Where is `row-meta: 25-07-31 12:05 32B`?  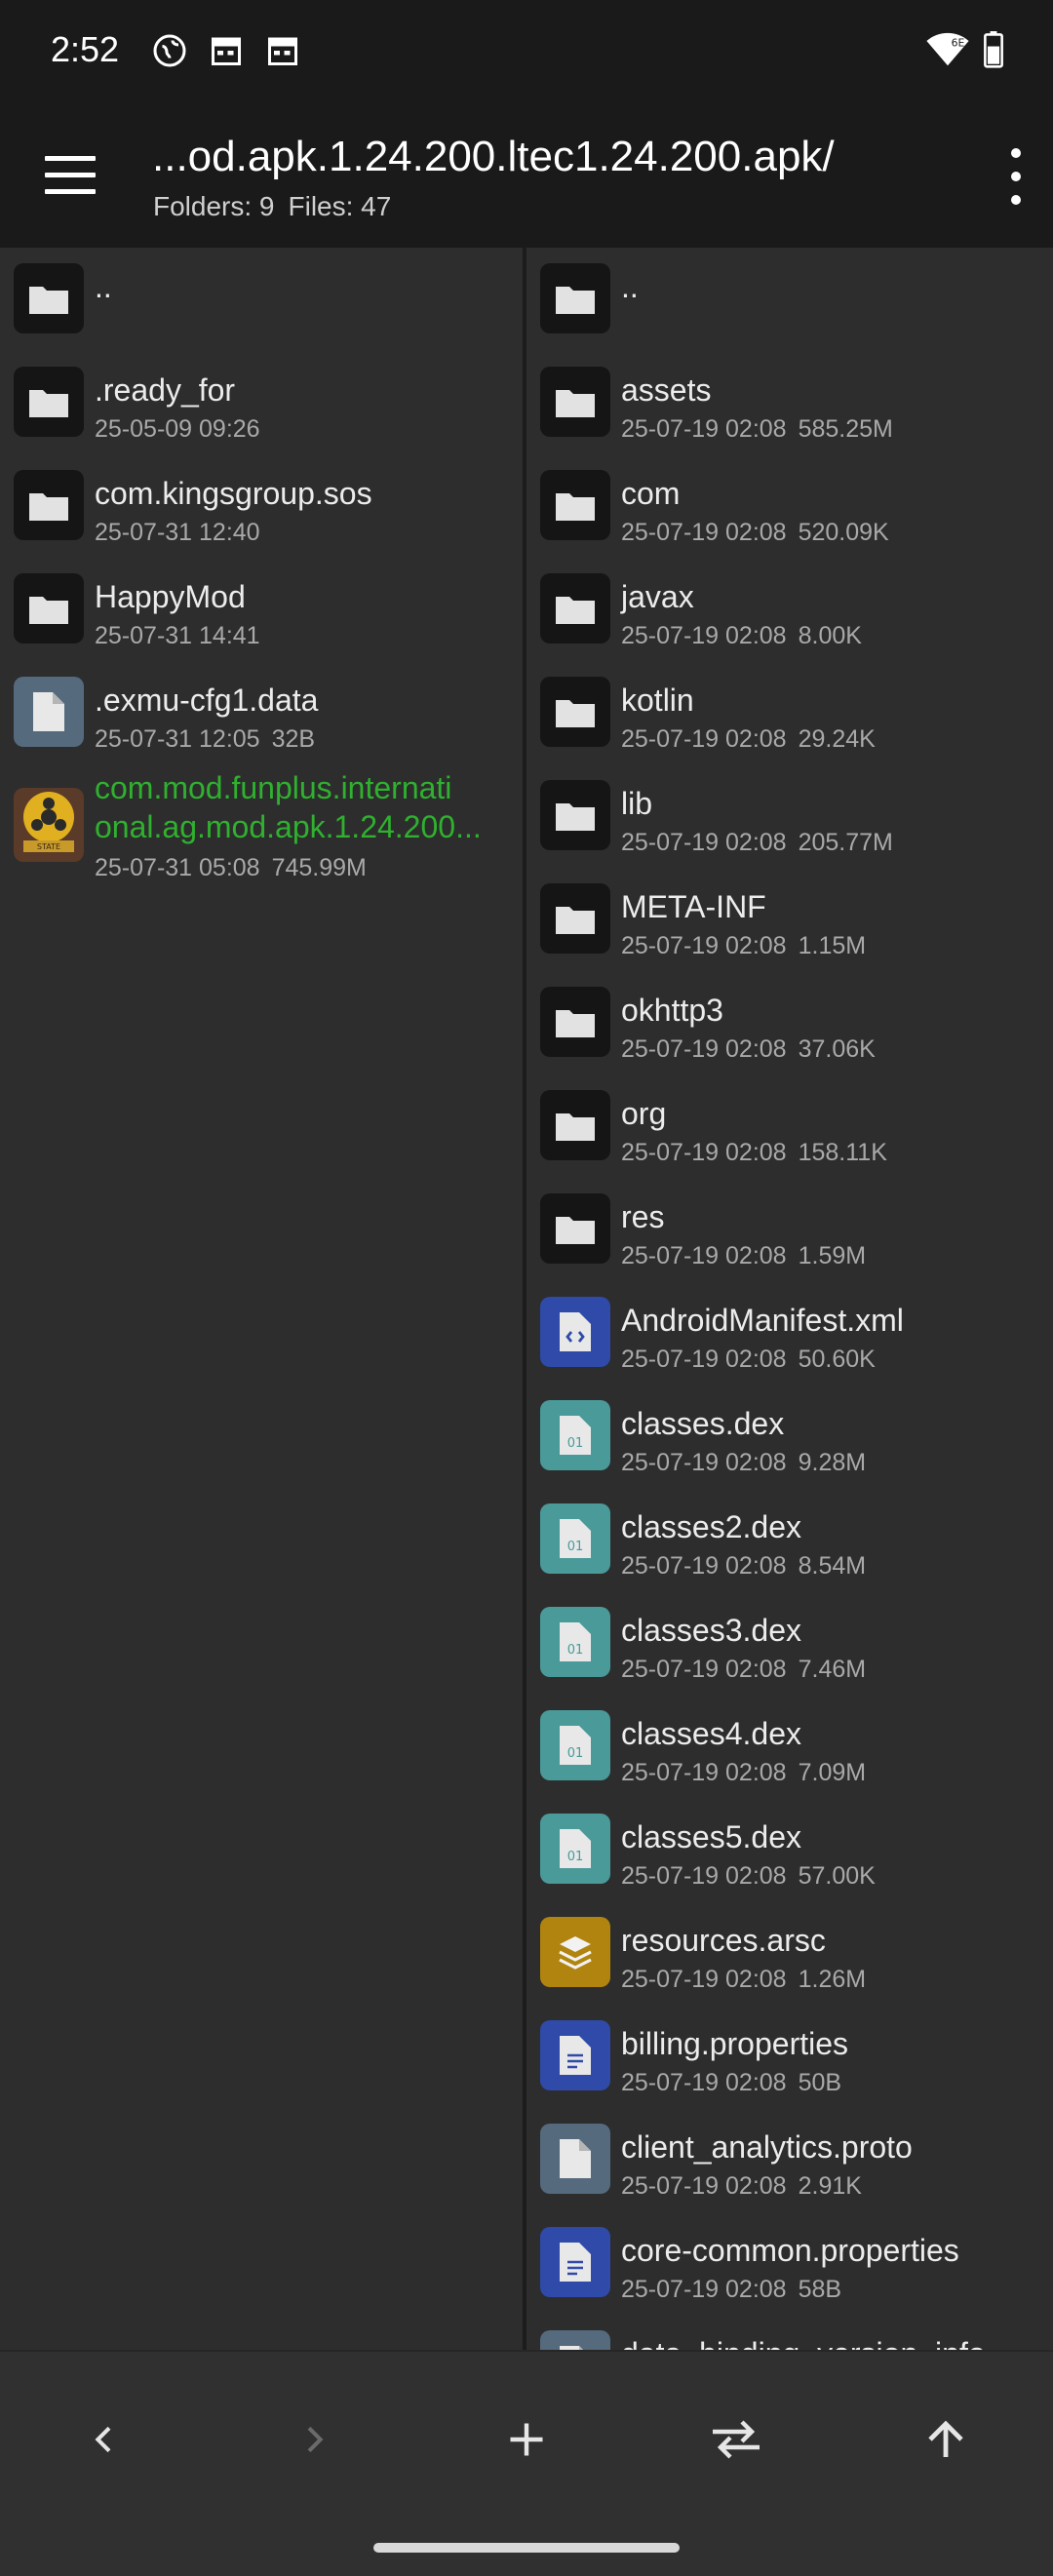 row-meta: 25-07-31 12:05 32B is located at coordinates (211, 739).